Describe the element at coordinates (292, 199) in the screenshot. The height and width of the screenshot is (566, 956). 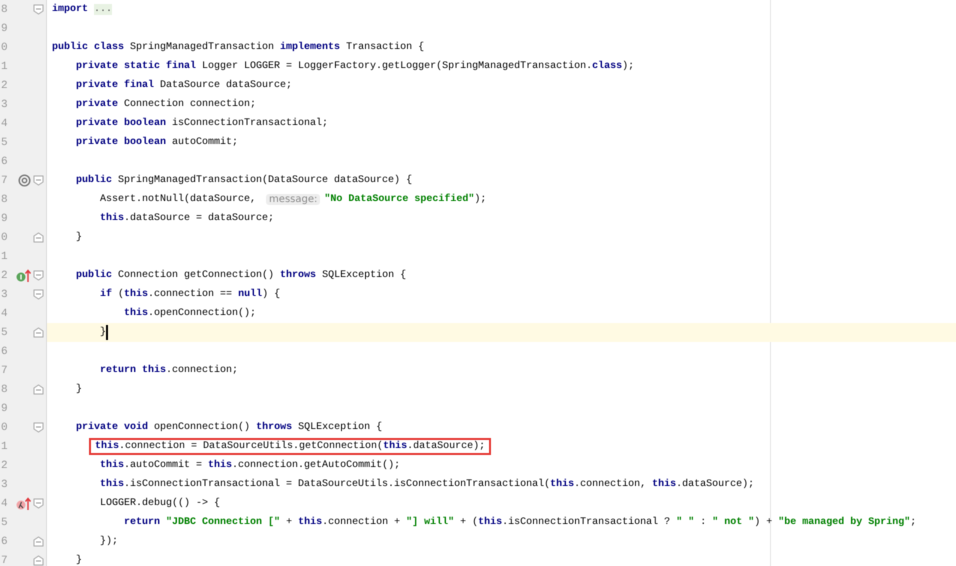
I see `code-line: Assert.notNull(dataSource, message: "No DataSource specified");` at that location.